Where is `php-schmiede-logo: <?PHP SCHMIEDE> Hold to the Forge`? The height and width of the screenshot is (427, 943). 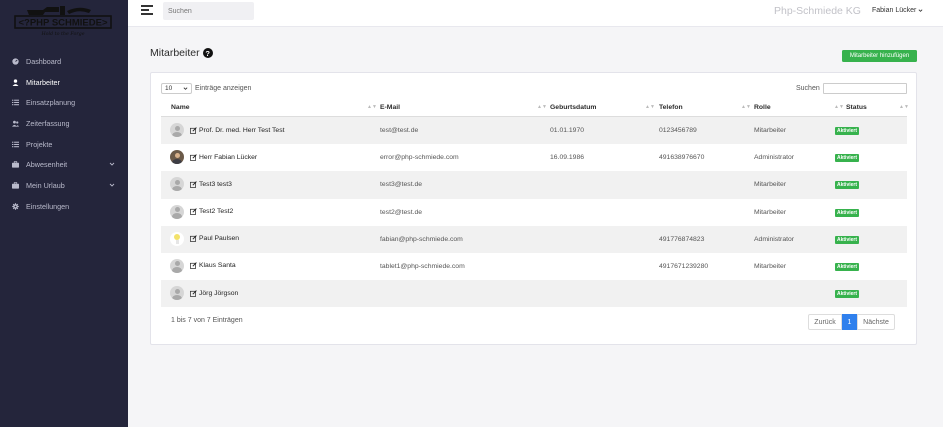
php-schmiede-logo: <?PHP SCHMIEDE> Hold to the Forge is located at coordinates (63, 21).